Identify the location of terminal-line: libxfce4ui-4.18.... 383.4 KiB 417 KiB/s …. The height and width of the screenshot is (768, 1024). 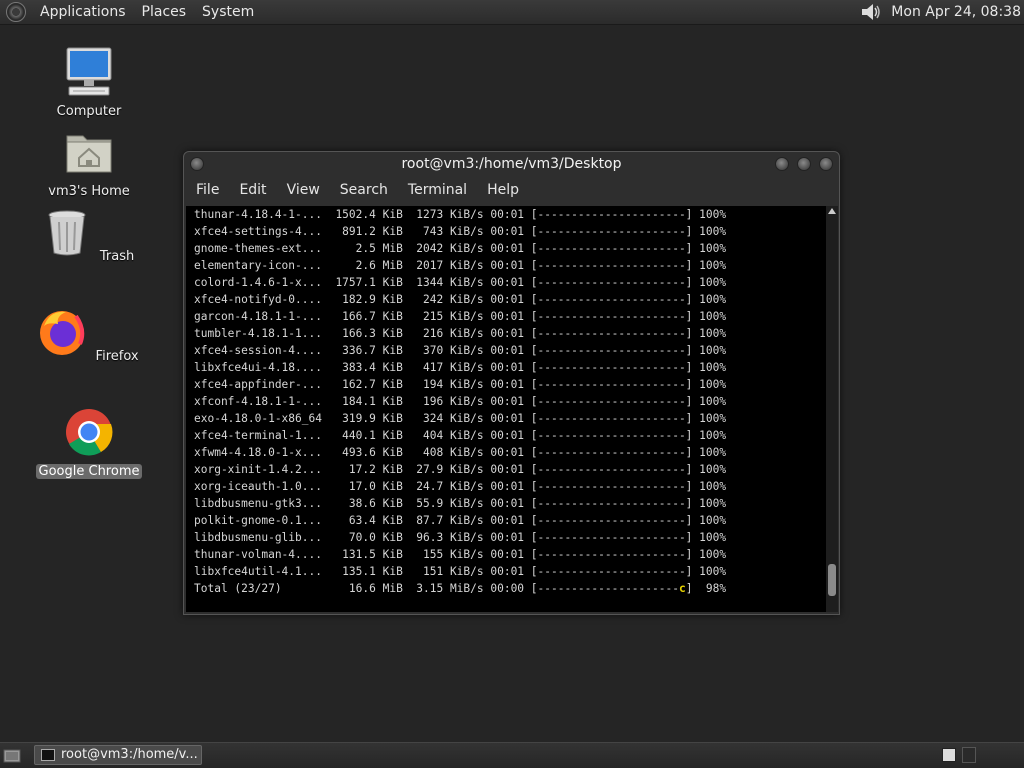
(460, 367).